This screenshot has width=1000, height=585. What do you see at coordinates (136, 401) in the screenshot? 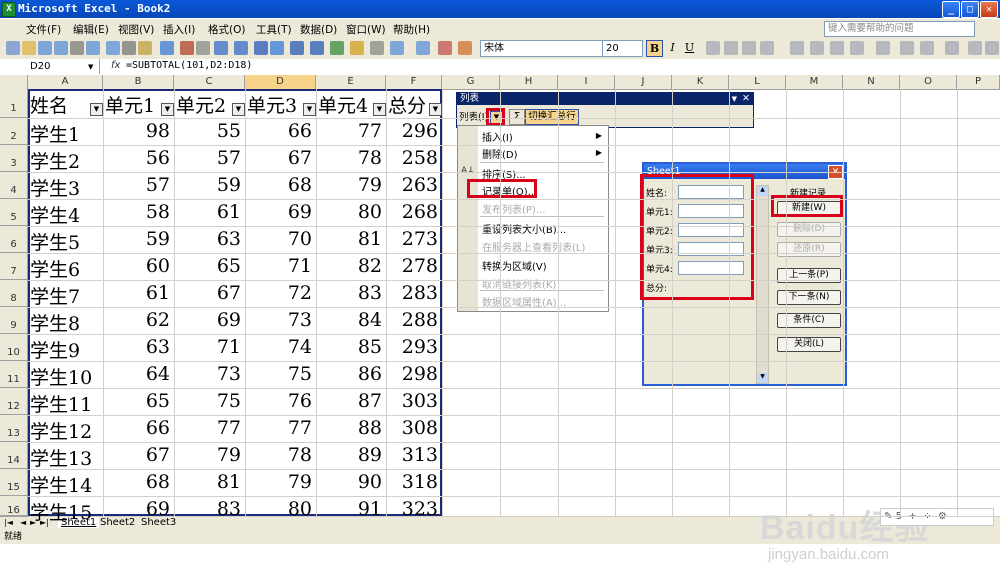
I see `data-cell: 65` at bounding box center [136, 401].